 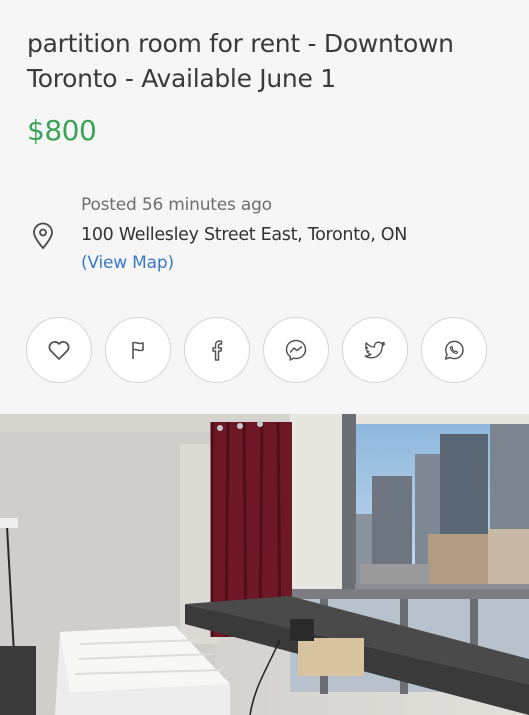 I want to click on favorite-button, so click(x=59, y=350).